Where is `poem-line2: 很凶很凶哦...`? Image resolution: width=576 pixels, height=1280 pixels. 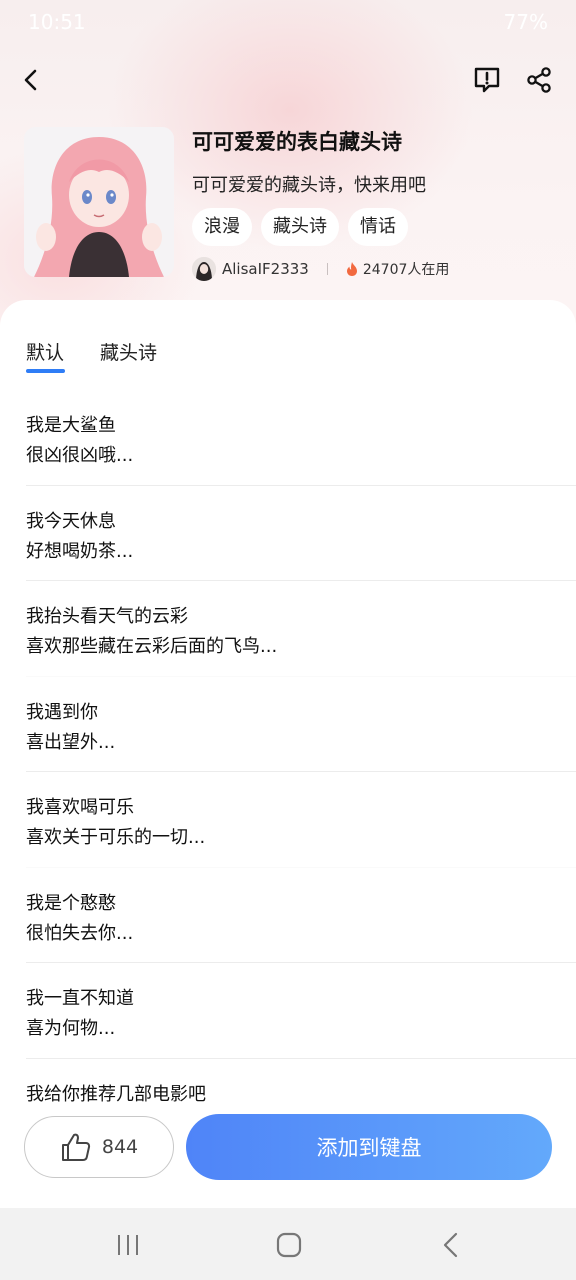
poem-line2: 很凶很凶哦... is located at coordinates (80, 455).